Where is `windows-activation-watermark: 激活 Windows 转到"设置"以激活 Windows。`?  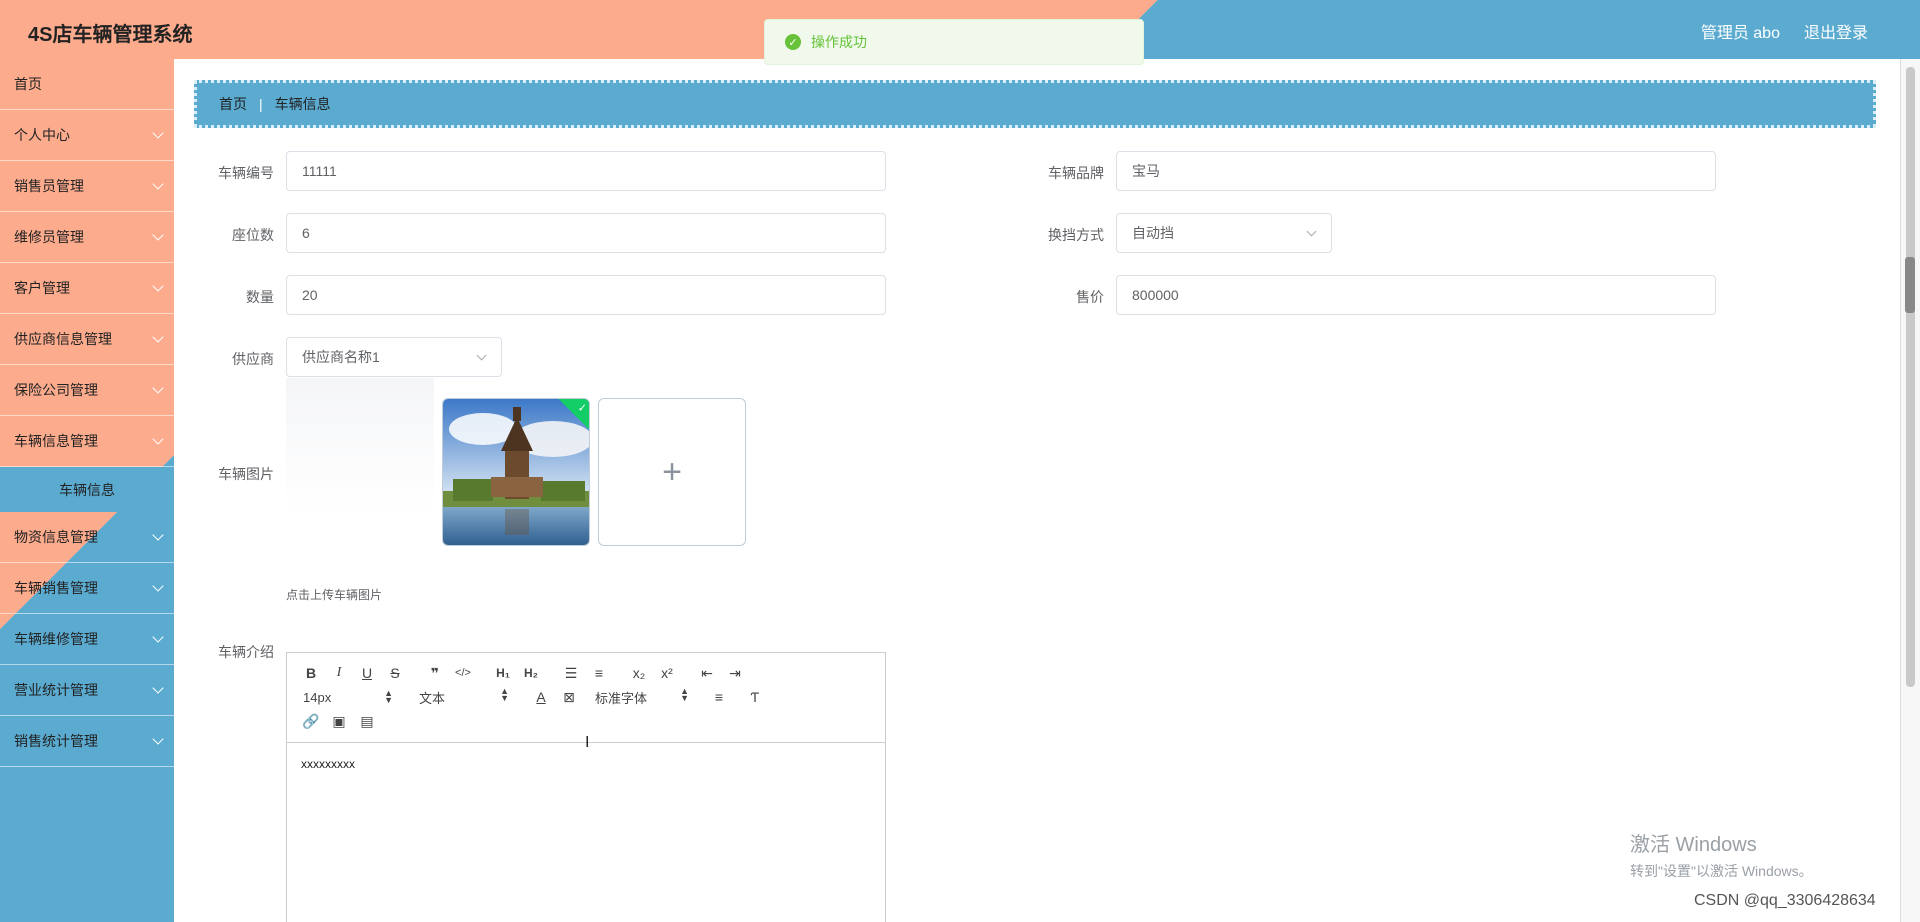 windows-activation-watermark: 激活 Windows 转到"设置"以激活 Windows。 is located at coordinates (1721, 854).